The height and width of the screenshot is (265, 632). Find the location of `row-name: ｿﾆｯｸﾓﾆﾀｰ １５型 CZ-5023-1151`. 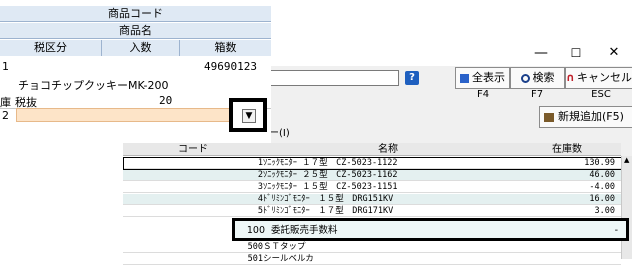

row-name: ｿﾆｯｸﾓﾆﾀｰ １５型 CZ-5023-1151 is located at coordinates (330, 187).